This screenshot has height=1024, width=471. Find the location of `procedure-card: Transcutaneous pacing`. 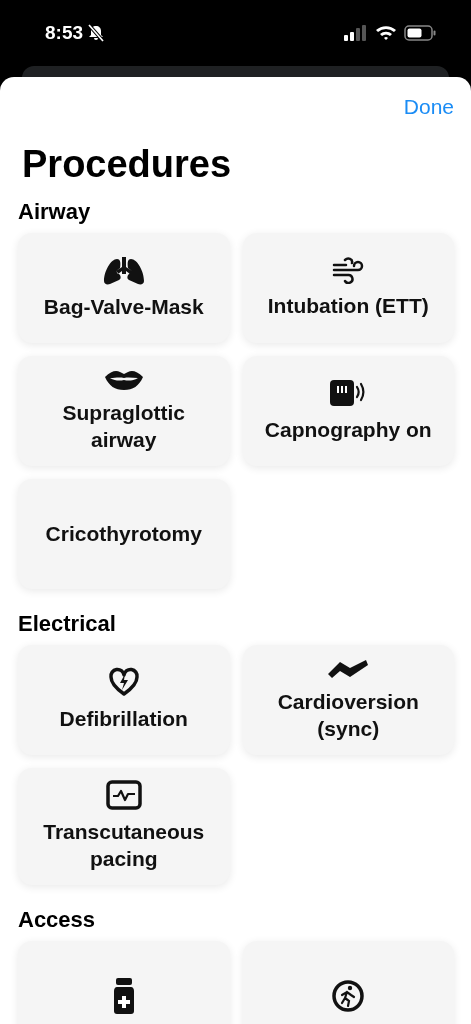

procedure-card: Transcutaneous pacing is located at coordinates (124, 826).